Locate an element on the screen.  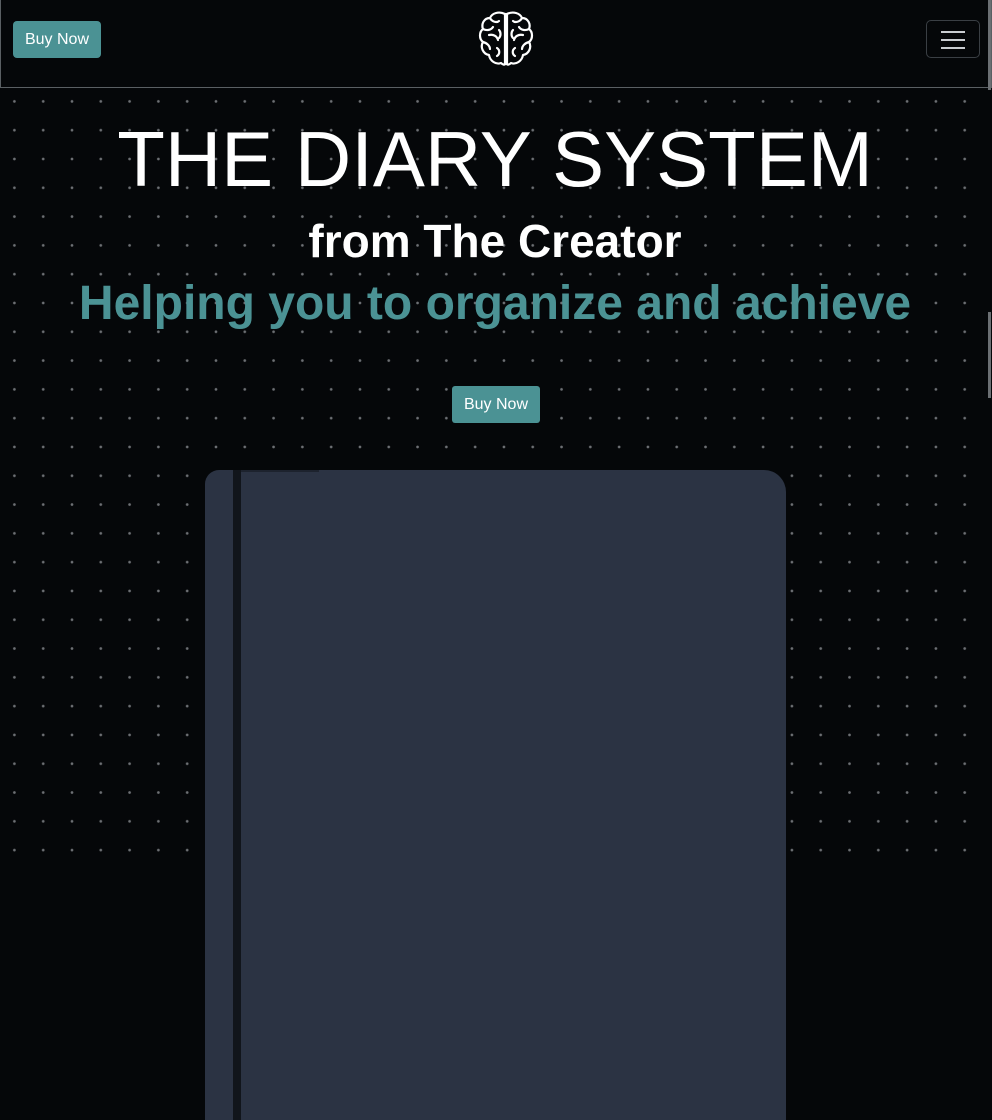
navbar: Buy Now is located at coordinates (496, 44).